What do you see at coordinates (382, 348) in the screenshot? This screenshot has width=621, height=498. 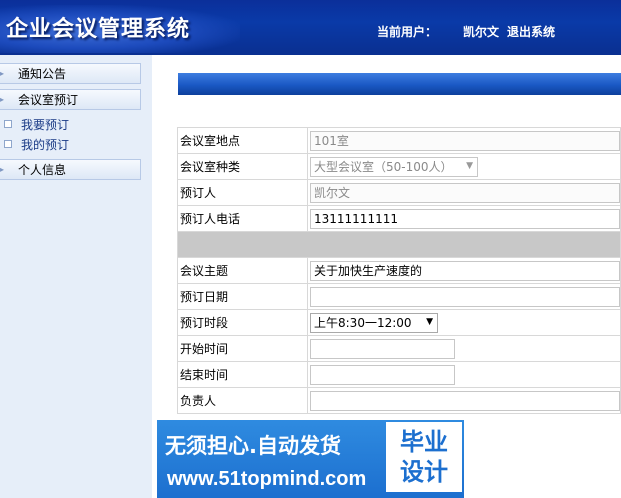 I see `start-time-field` at bounding box center [382, 348].